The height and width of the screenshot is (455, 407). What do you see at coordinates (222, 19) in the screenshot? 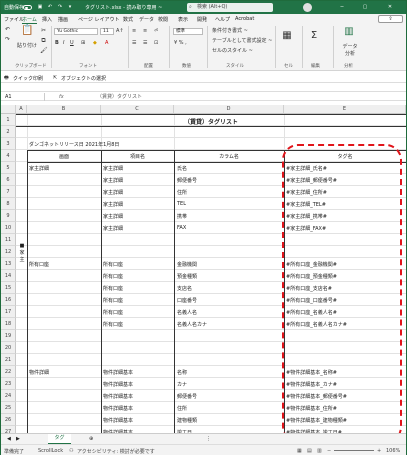
I see `tab-help: ヘルプ` at bounding box center [222, 19].